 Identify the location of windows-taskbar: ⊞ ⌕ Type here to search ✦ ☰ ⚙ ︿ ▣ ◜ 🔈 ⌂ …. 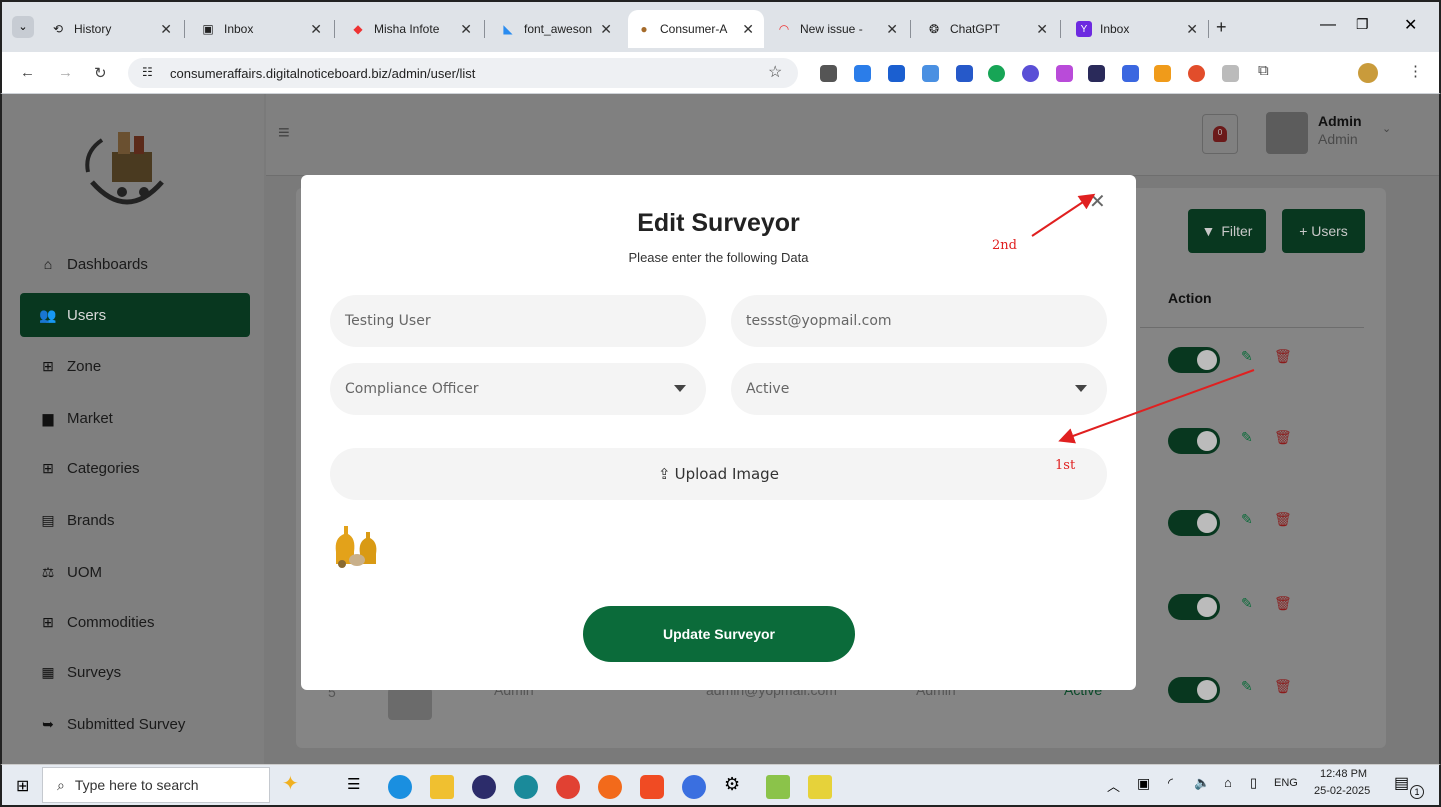
(720, 785).